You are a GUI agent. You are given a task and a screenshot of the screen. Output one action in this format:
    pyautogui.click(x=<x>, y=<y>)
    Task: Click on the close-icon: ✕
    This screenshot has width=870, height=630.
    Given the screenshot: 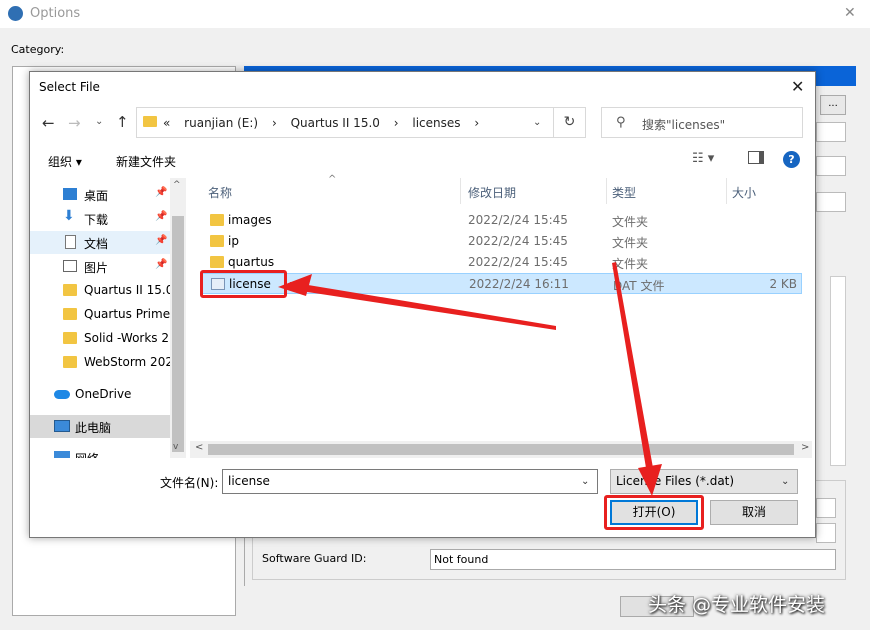 What is the action you would take?
    pyautogui.click(x=797, y=86)
    